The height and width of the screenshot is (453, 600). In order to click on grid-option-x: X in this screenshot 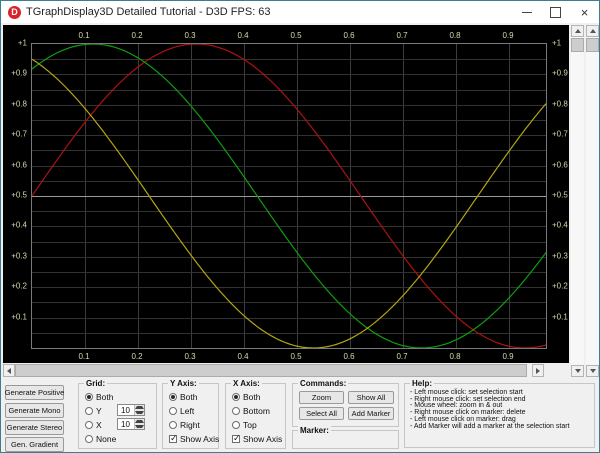, I will do `click(93, 424)`.